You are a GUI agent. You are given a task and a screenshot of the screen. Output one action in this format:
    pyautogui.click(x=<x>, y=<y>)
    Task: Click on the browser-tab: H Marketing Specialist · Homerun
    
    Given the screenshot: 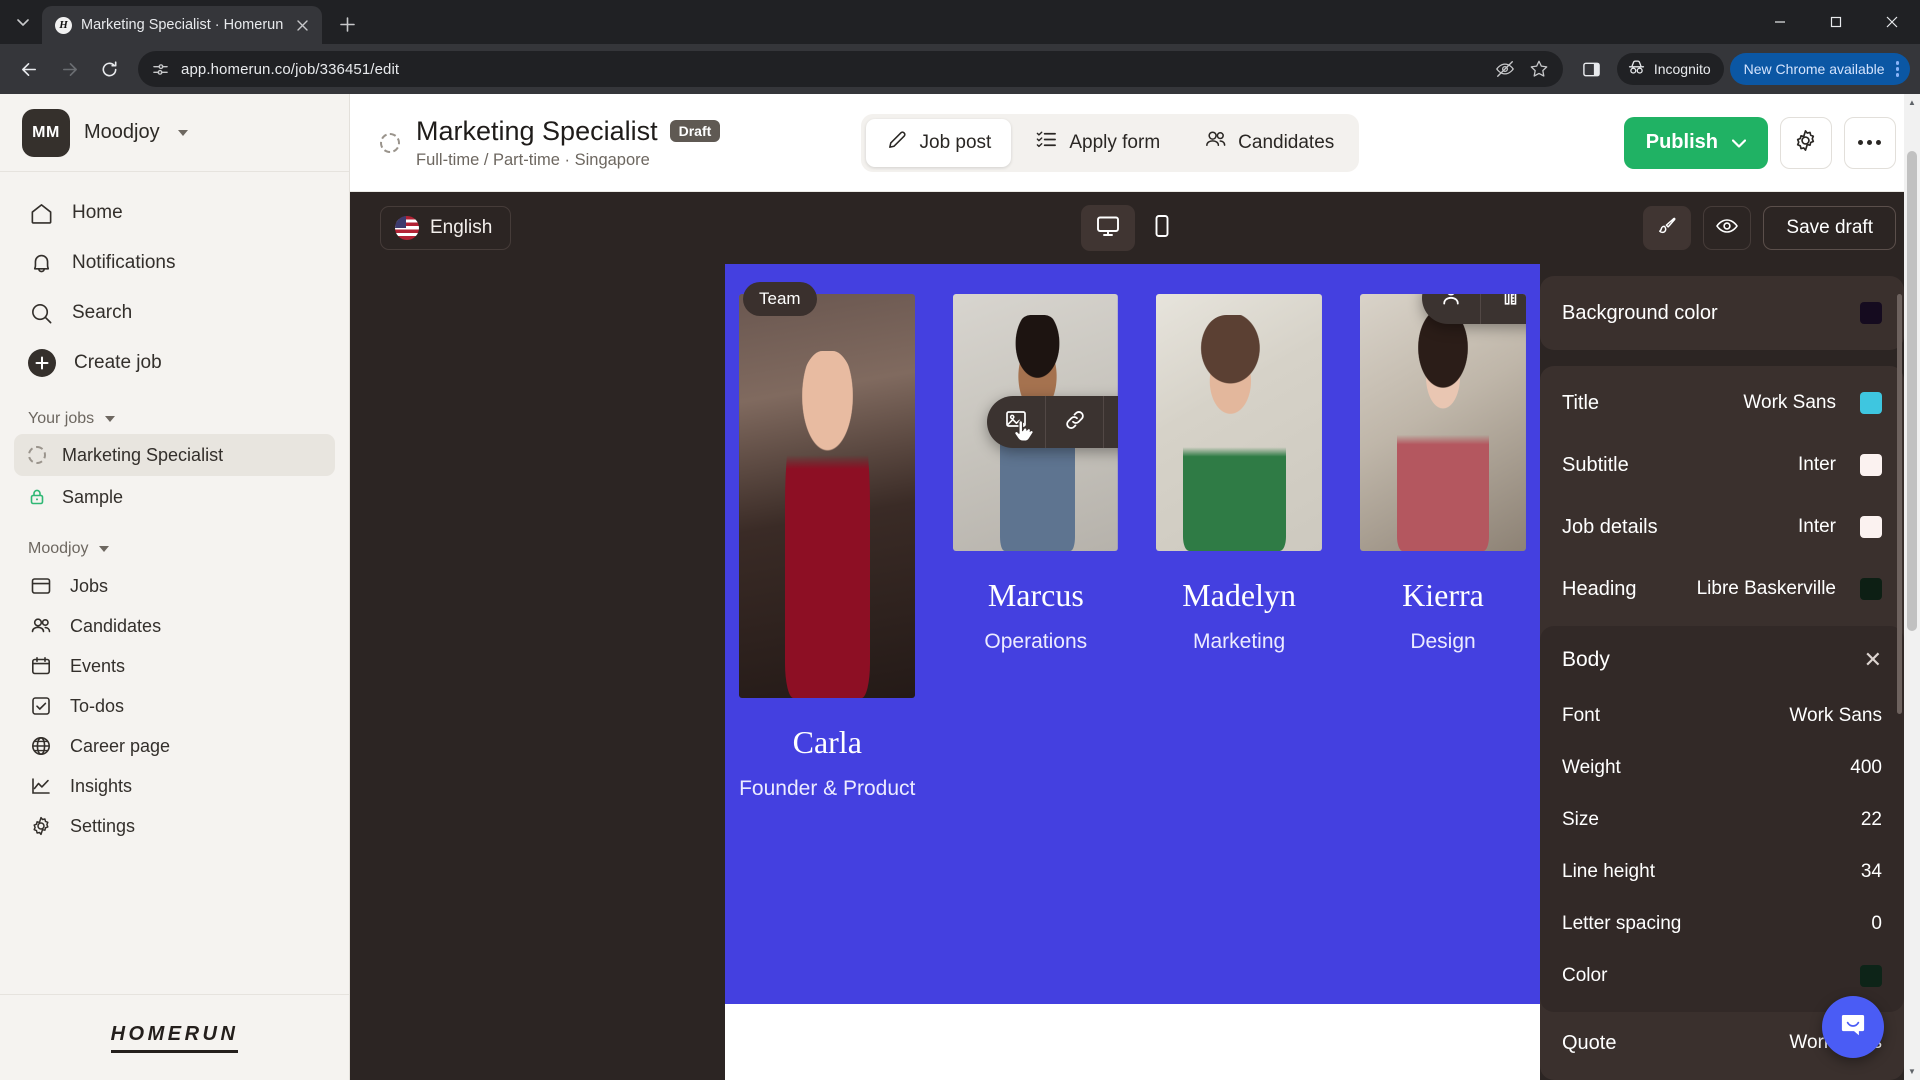 What is the action you would take?
    pyautogui.click(x=182, y=25)
    